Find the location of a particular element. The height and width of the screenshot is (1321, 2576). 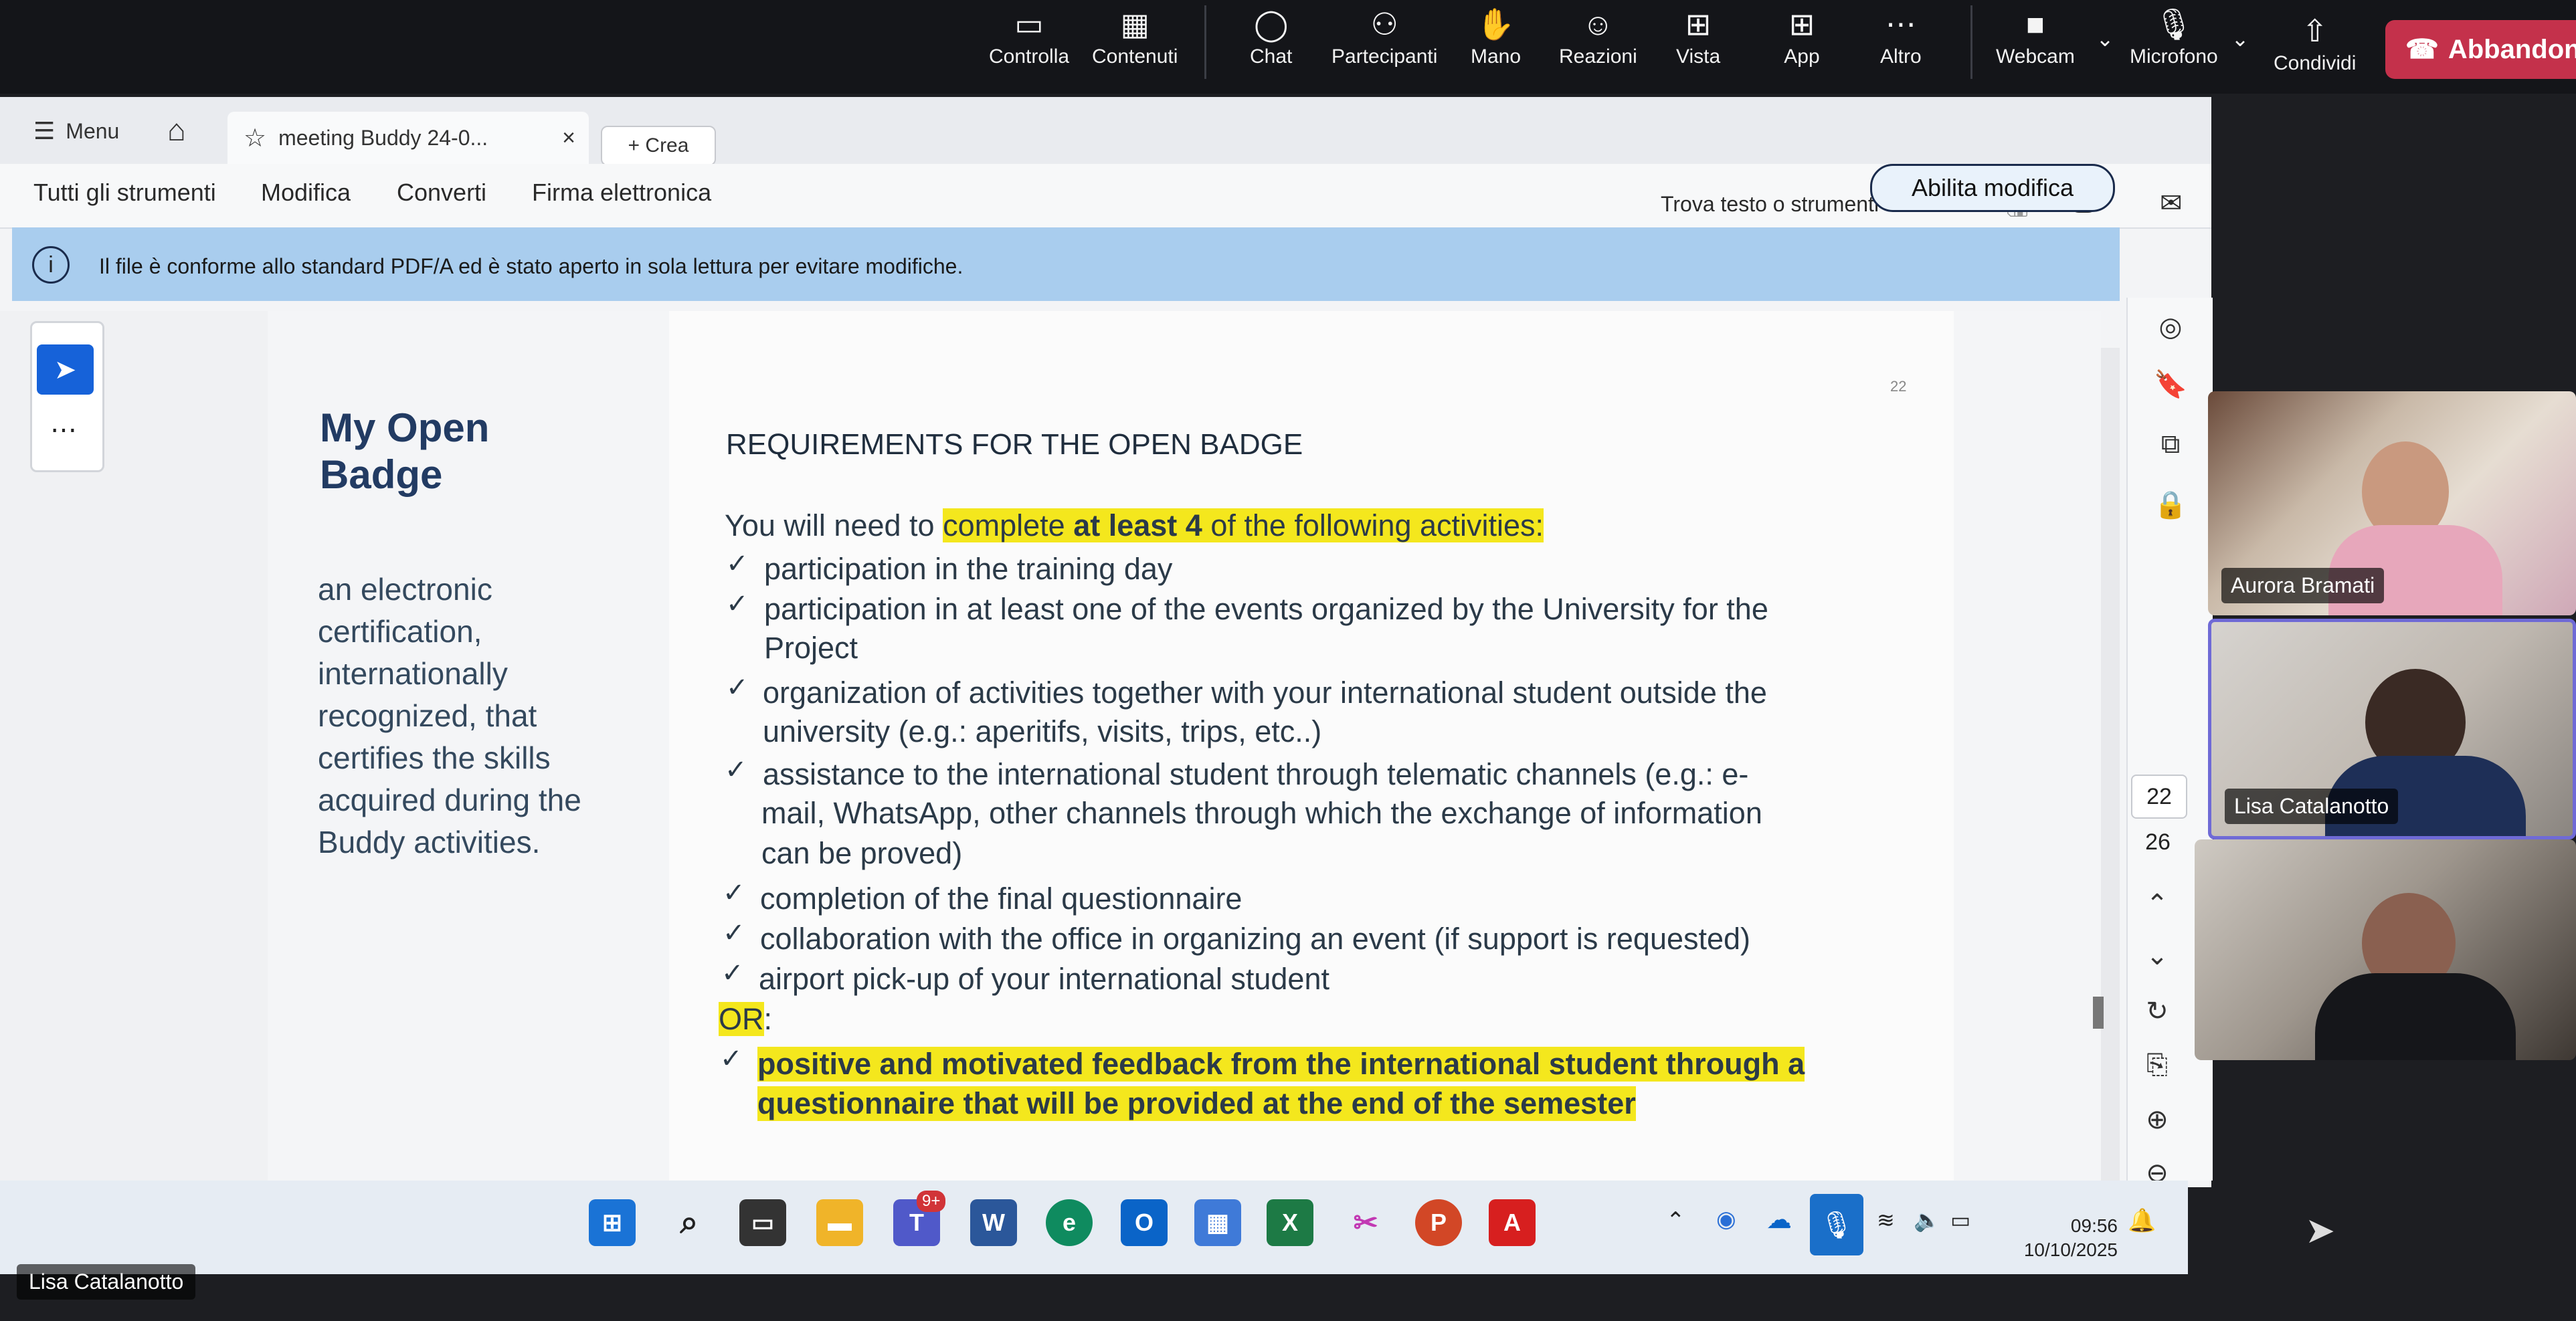

copy-pages-icon: ⧉ is located at coordinates (2170, 444).